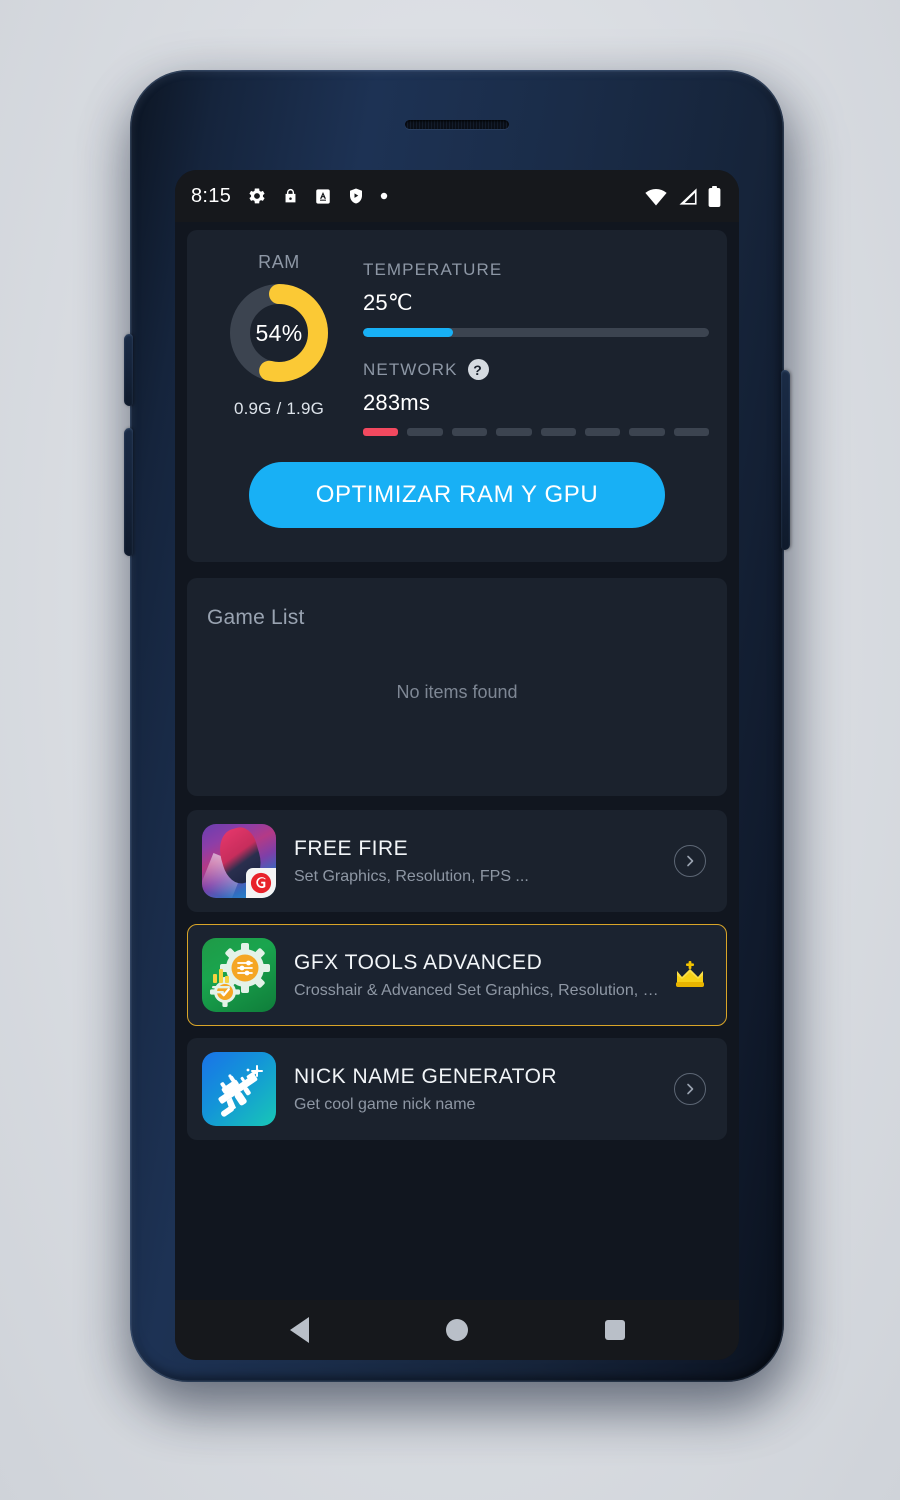 The height and width of the screenshot is (1500, 900). Describe the element at coordinates (536, 332) in the screenshot. I see `temperature-progress-track` at that location.